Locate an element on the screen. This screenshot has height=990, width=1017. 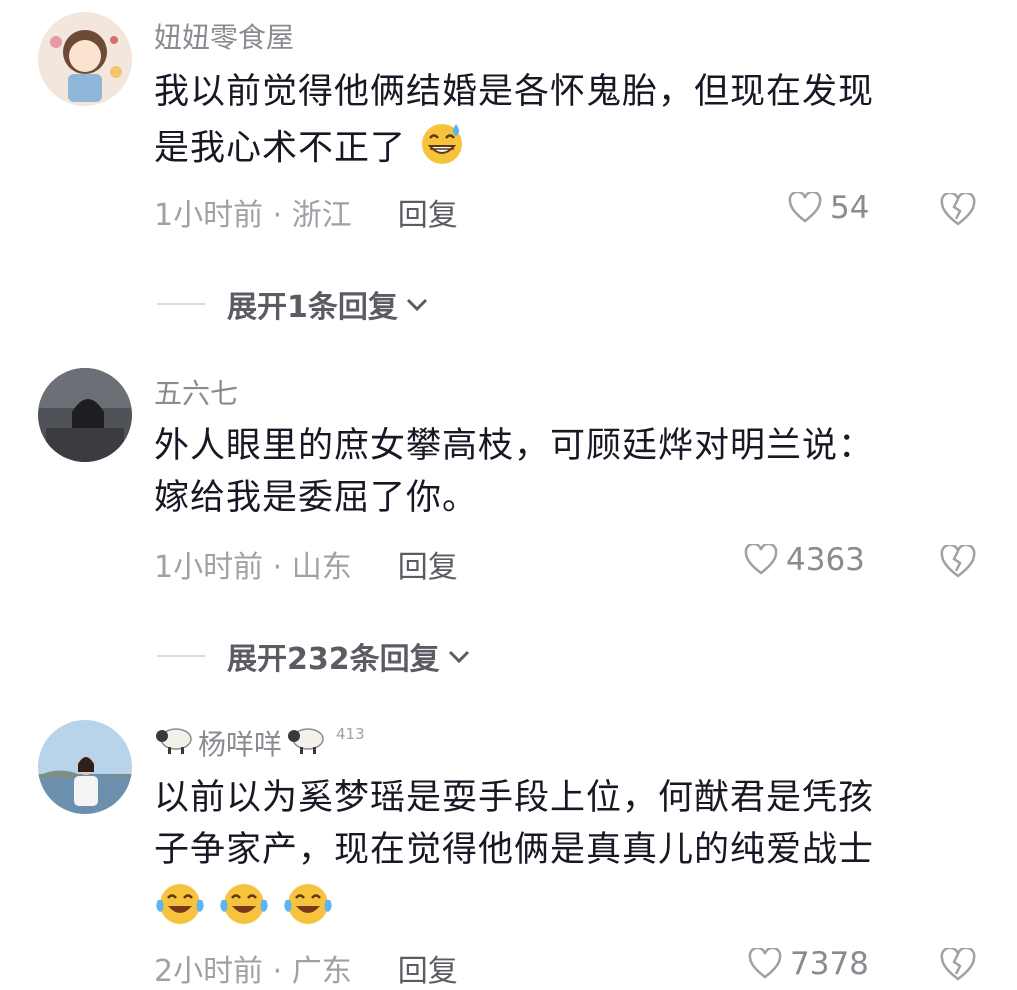
timestamp-location: 1小时前 · 山东 is located at coordinates (253, 567).